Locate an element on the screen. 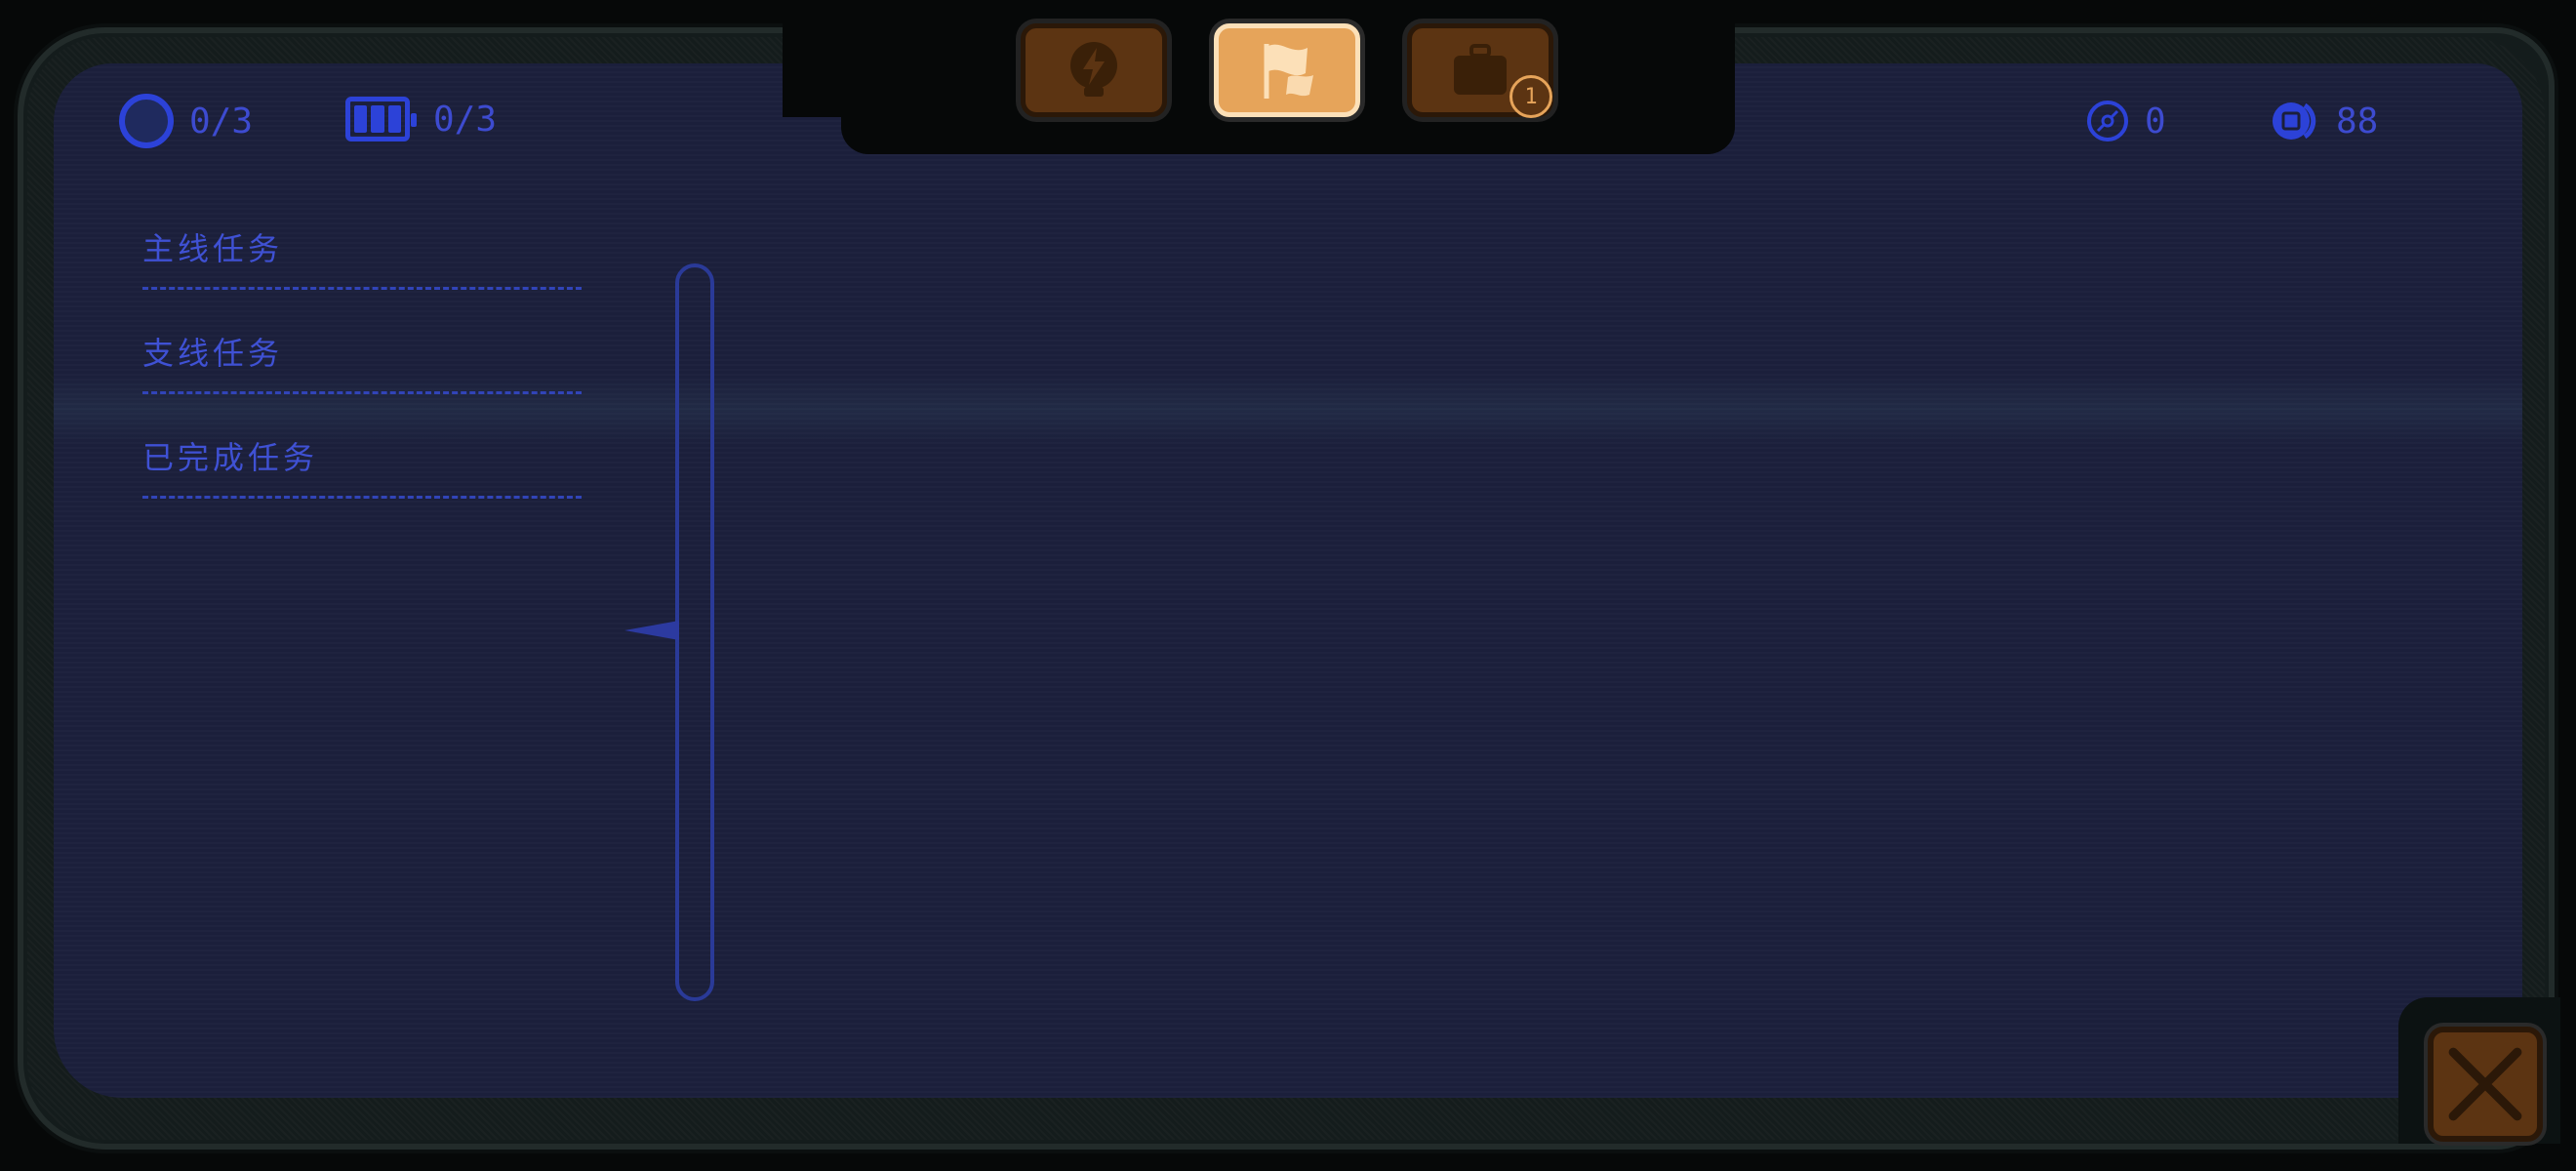  category-completed-quests: 已完成任务 is located at coordinates (362, 466).